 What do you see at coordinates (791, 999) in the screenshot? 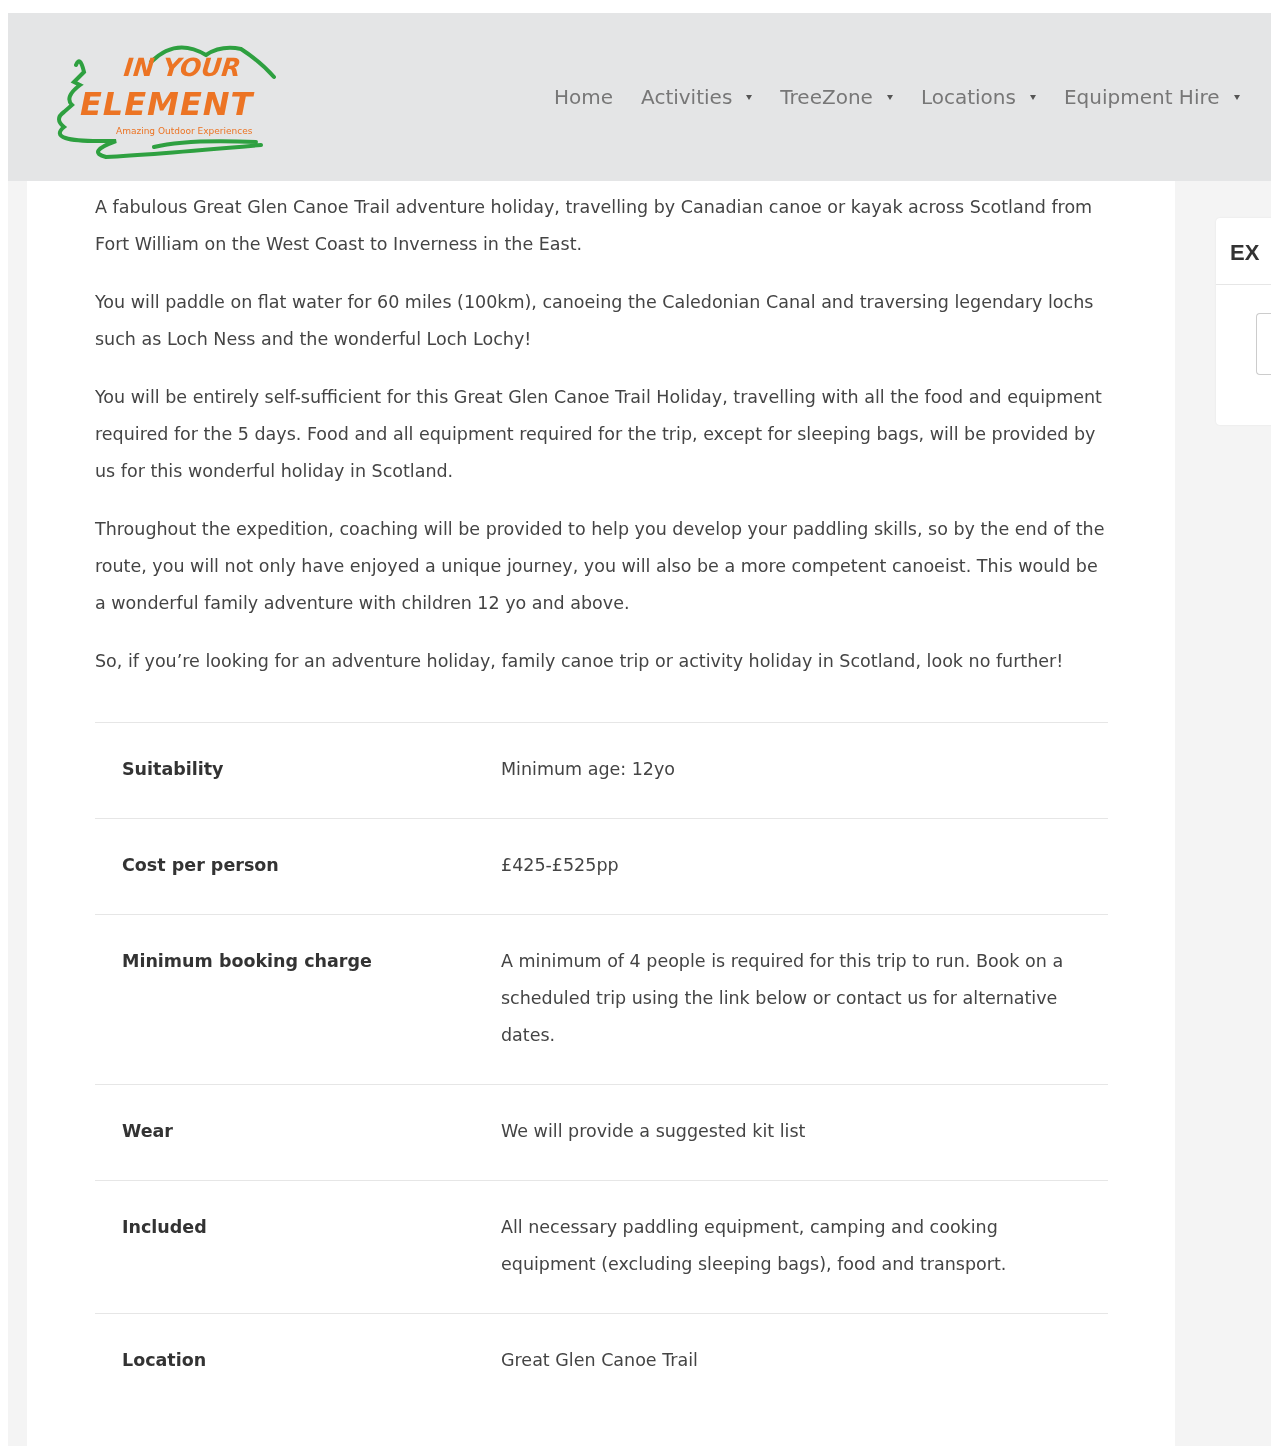
I see `detail-value: A minimum of 4 people is required for this trip to run. Book on a scheduled trip using the link below or contact us for alternative dates.` at bounding box center [791, 999].